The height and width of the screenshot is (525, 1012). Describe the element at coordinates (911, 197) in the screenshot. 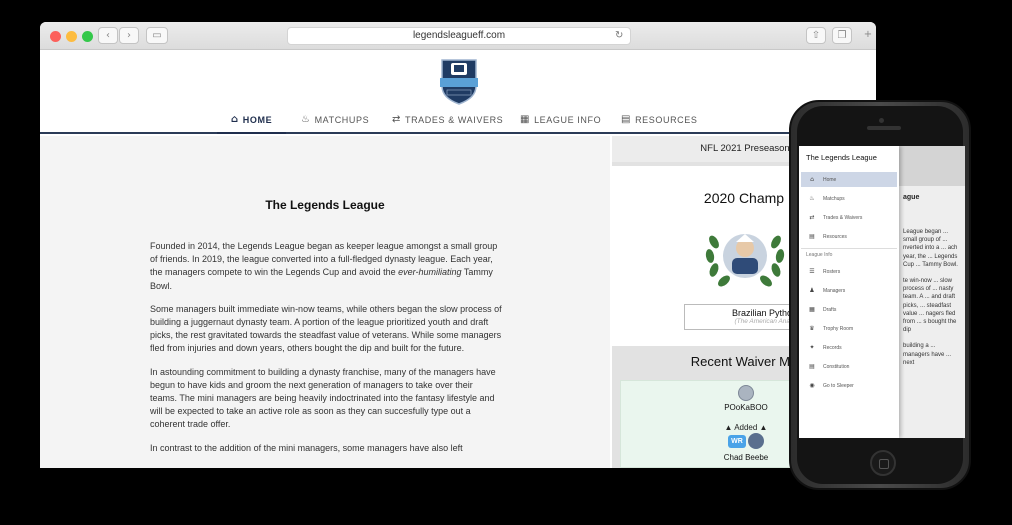

I see `phone-page-heading: ague` at that location.